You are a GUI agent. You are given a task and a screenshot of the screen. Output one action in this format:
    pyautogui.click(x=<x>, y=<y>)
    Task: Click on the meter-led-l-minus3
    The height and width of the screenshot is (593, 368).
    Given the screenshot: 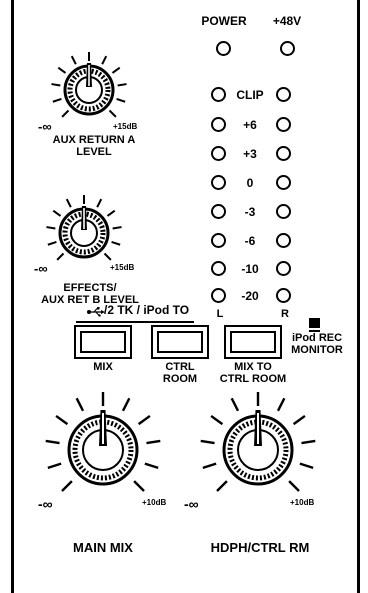 What is the action you would take?
    pyautogui.click(x=218, y=211)
    